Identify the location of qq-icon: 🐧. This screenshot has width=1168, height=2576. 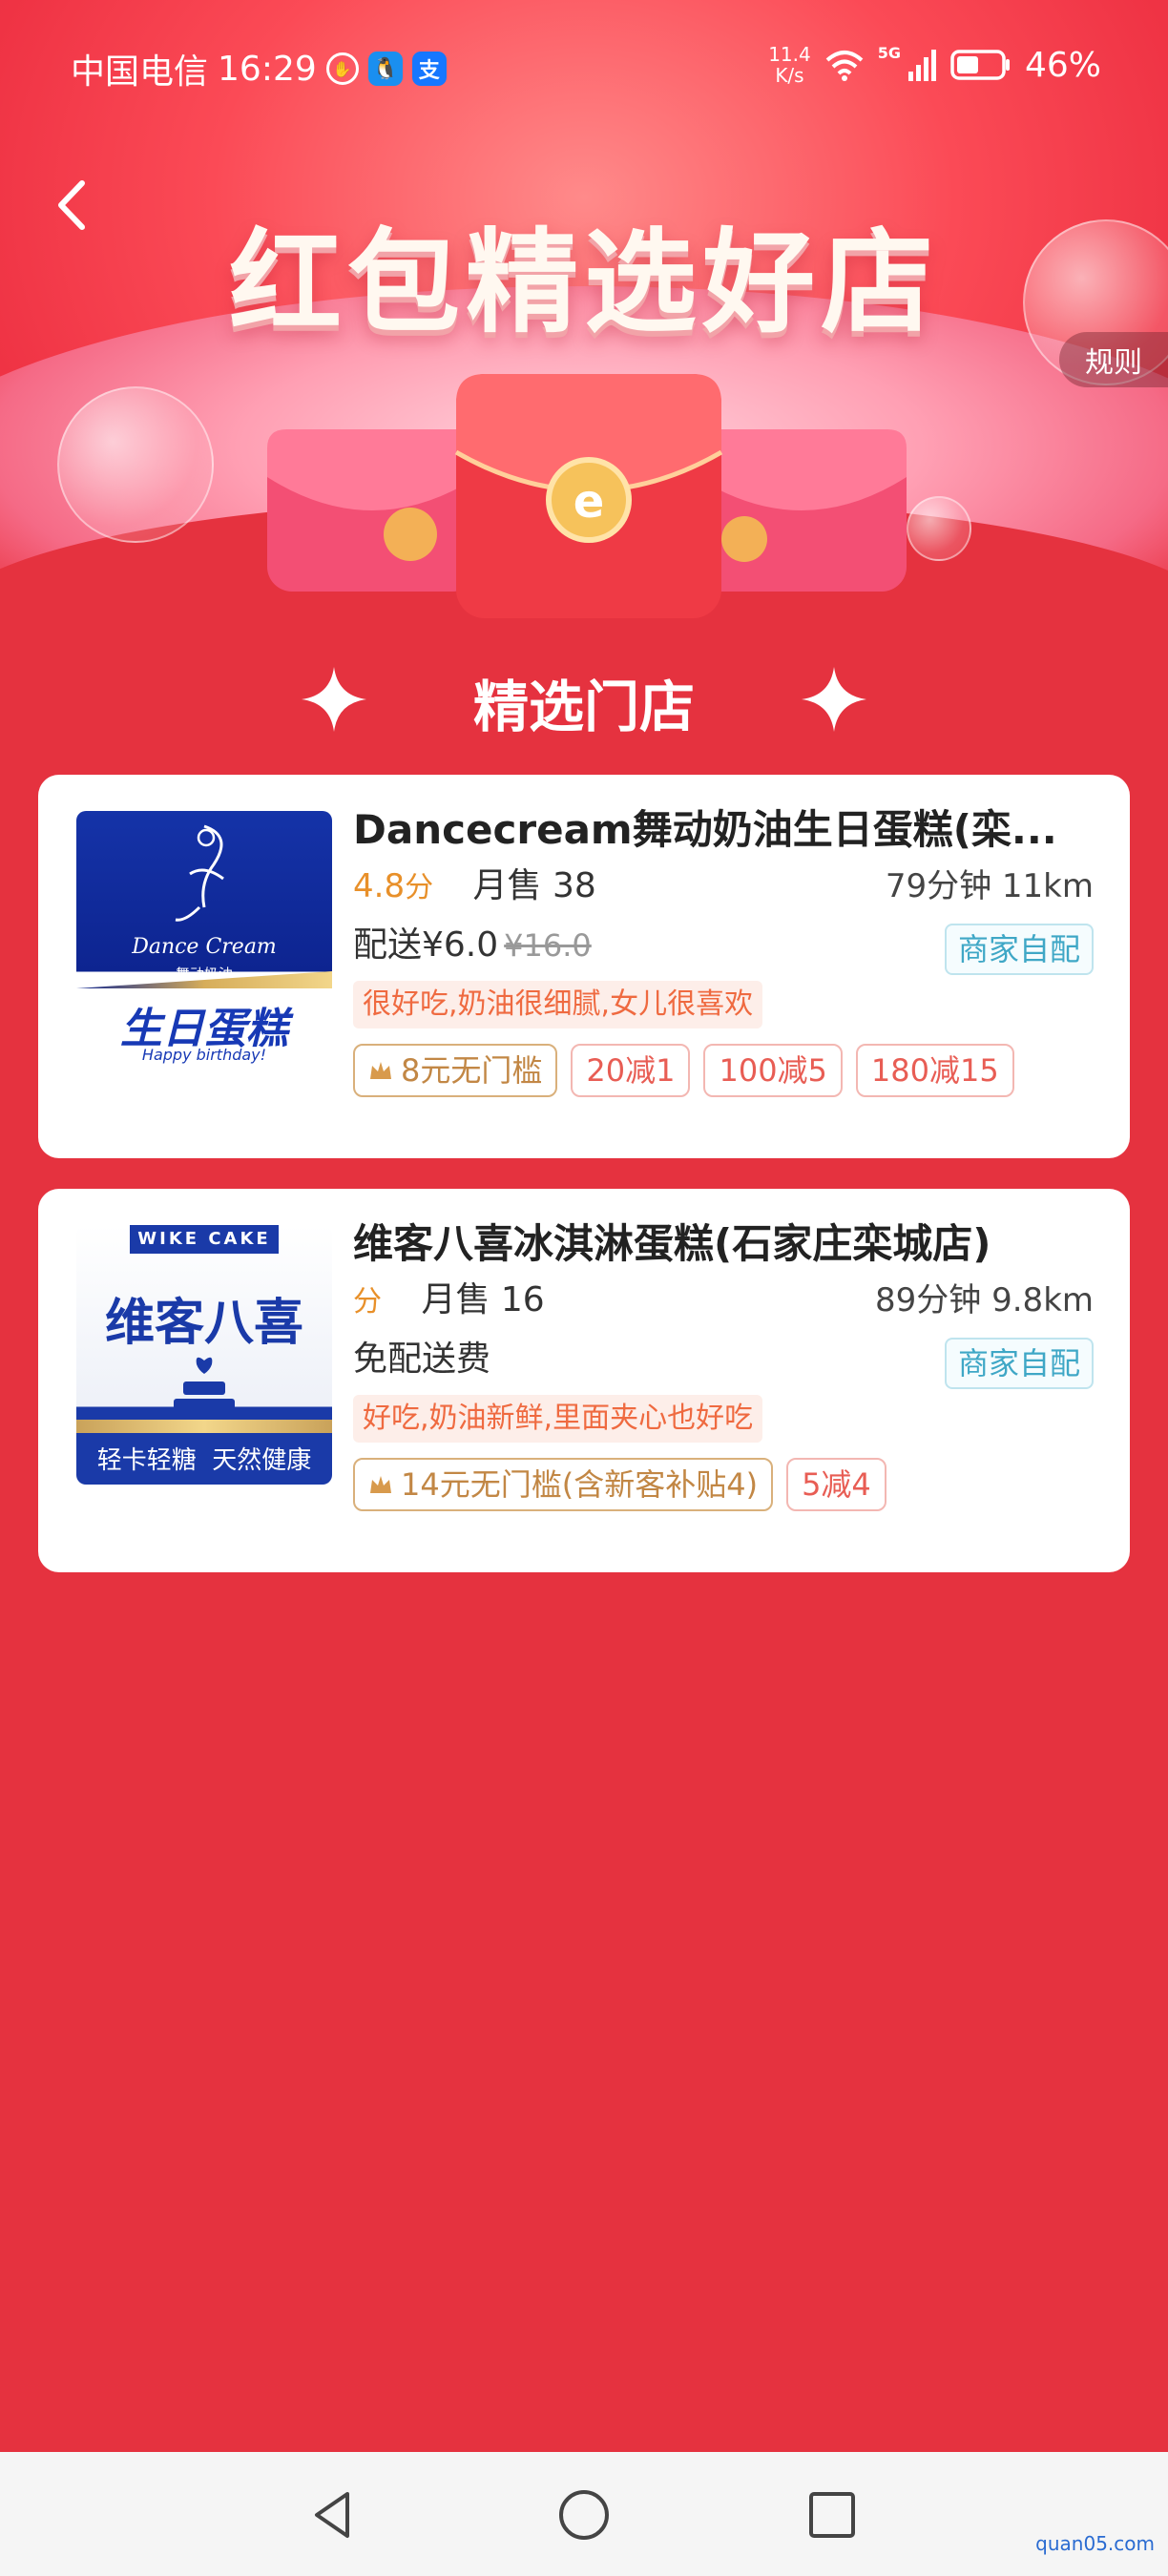
(385, 69).